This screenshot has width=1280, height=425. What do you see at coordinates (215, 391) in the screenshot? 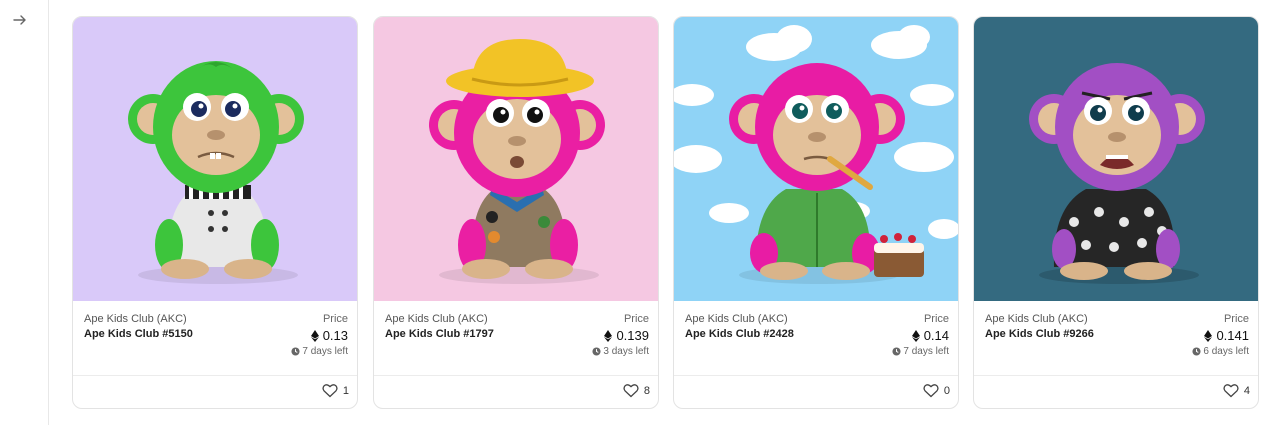
I see `card-footer: 1` at bounding box center [215, 391].